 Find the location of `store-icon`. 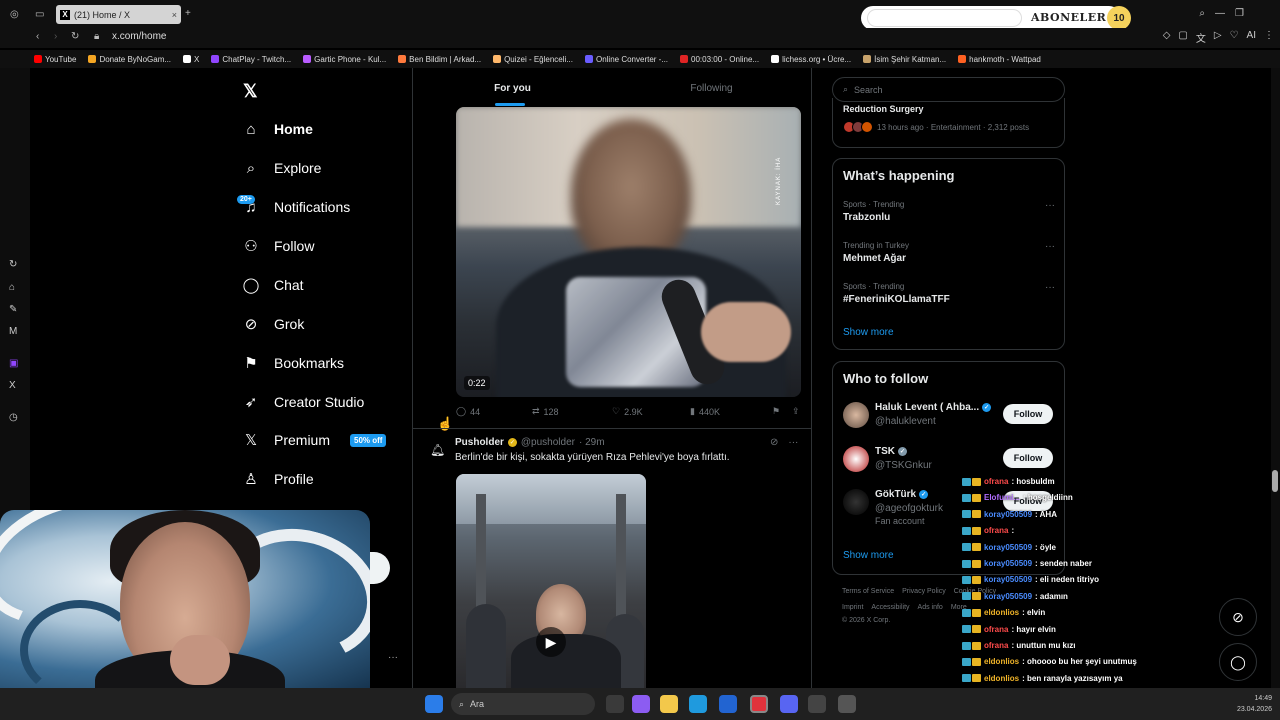

store-icon is located at coordinates (728, 704).